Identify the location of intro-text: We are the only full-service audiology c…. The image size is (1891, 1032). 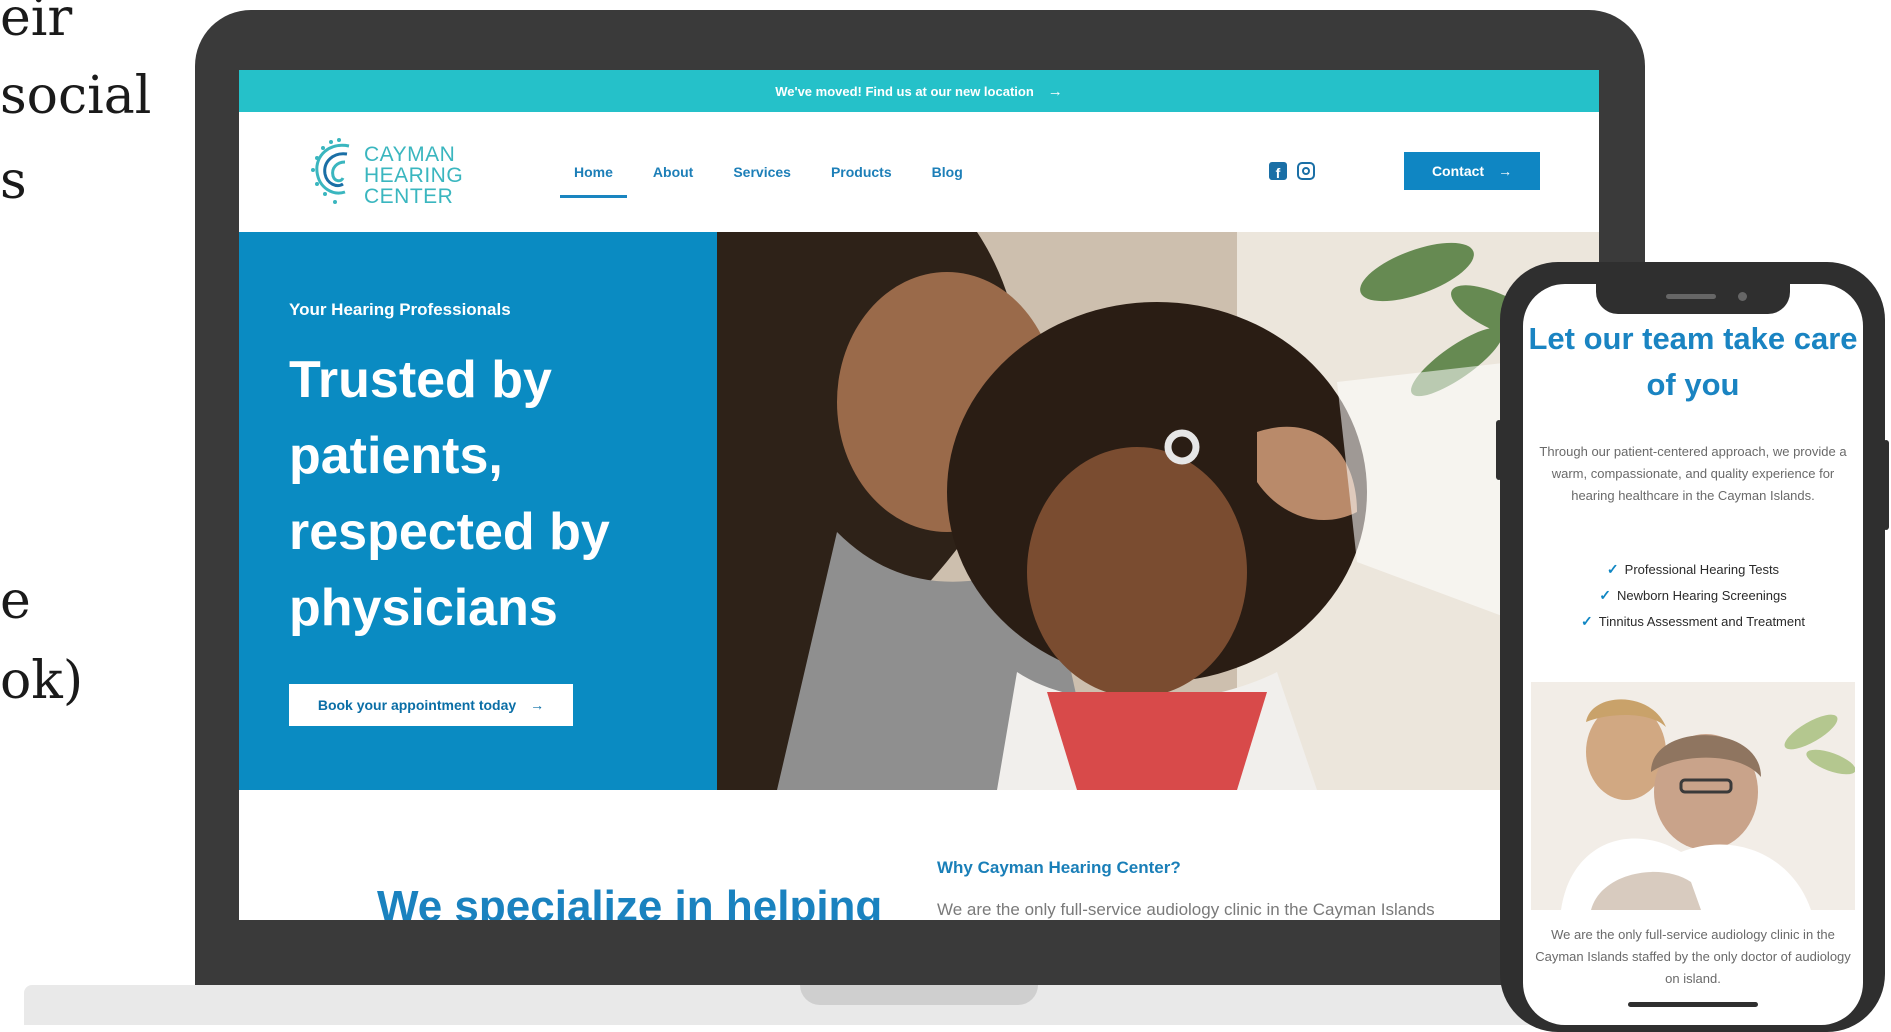
(1186, 909).